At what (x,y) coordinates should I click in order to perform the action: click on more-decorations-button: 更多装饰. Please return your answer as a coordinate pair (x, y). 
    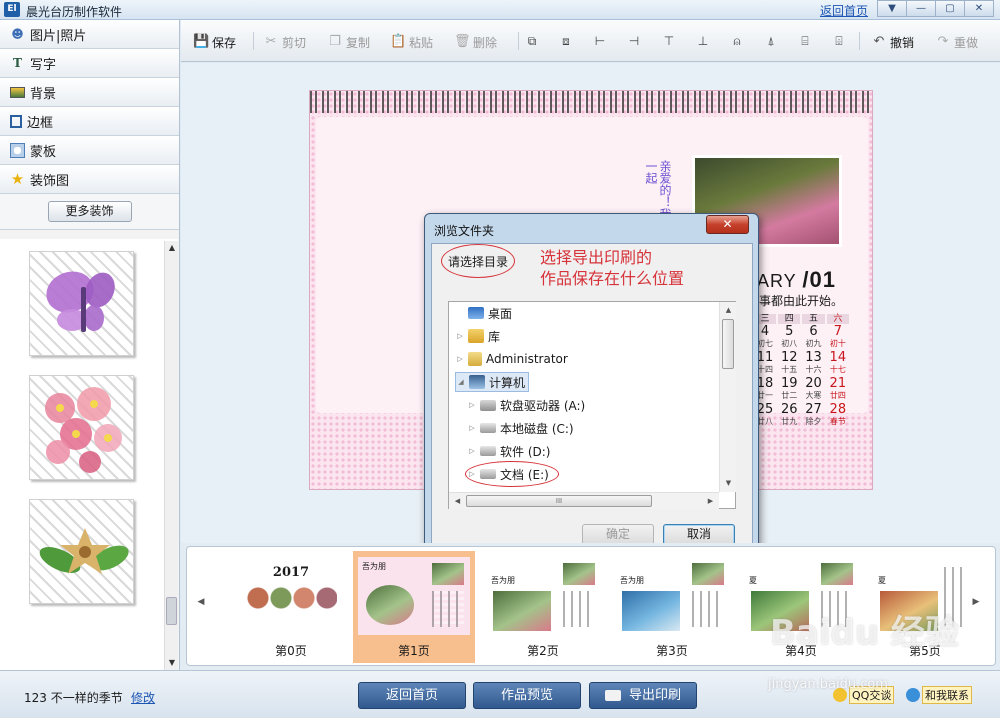
    Looking at the image, I should click on (89, 211).